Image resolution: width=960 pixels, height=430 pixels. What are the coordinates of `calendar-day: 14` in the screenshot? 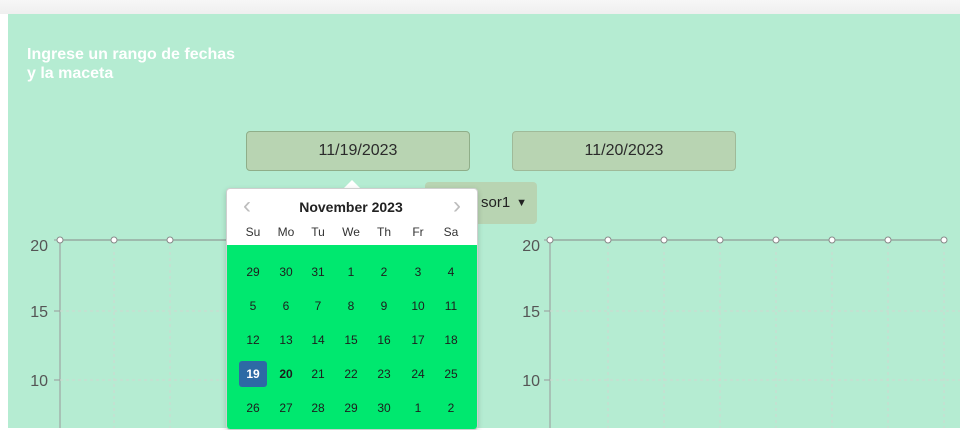 It's located at (318, 340).